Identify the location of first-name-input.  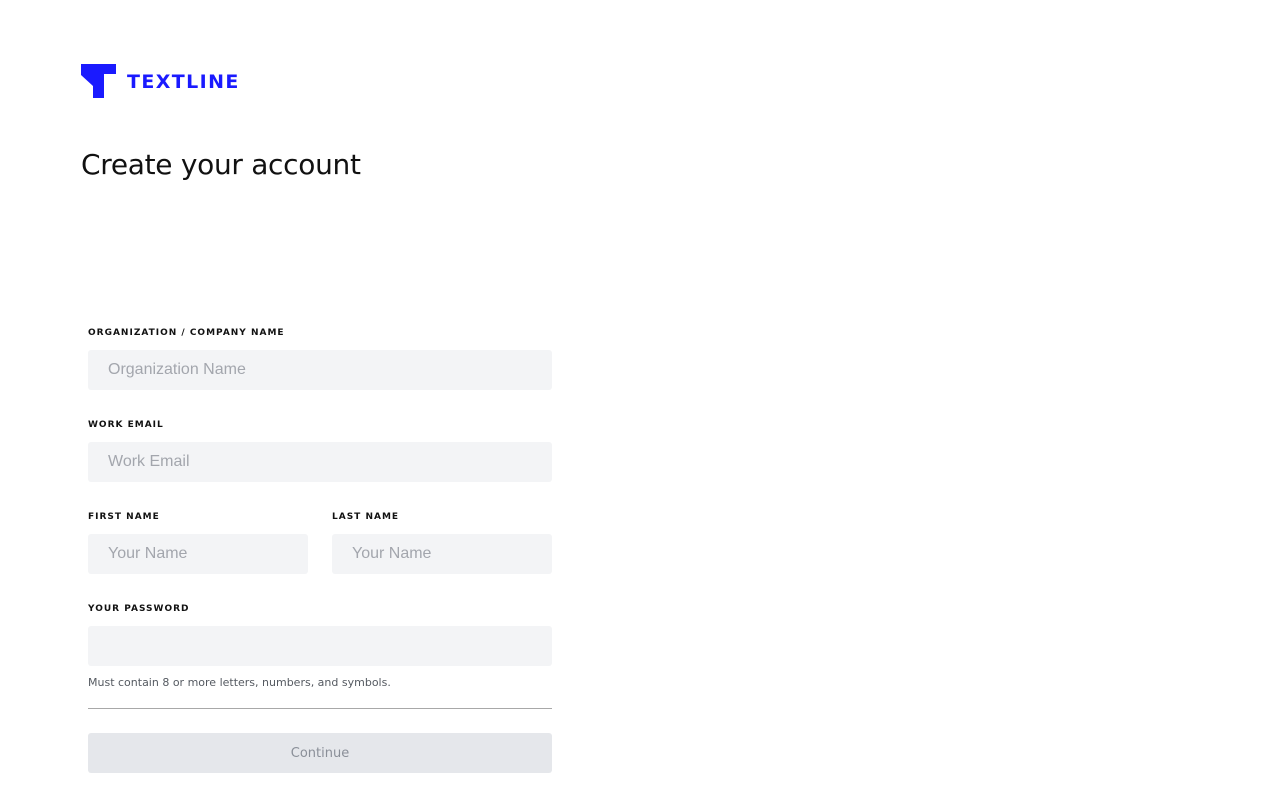
(198, 554).